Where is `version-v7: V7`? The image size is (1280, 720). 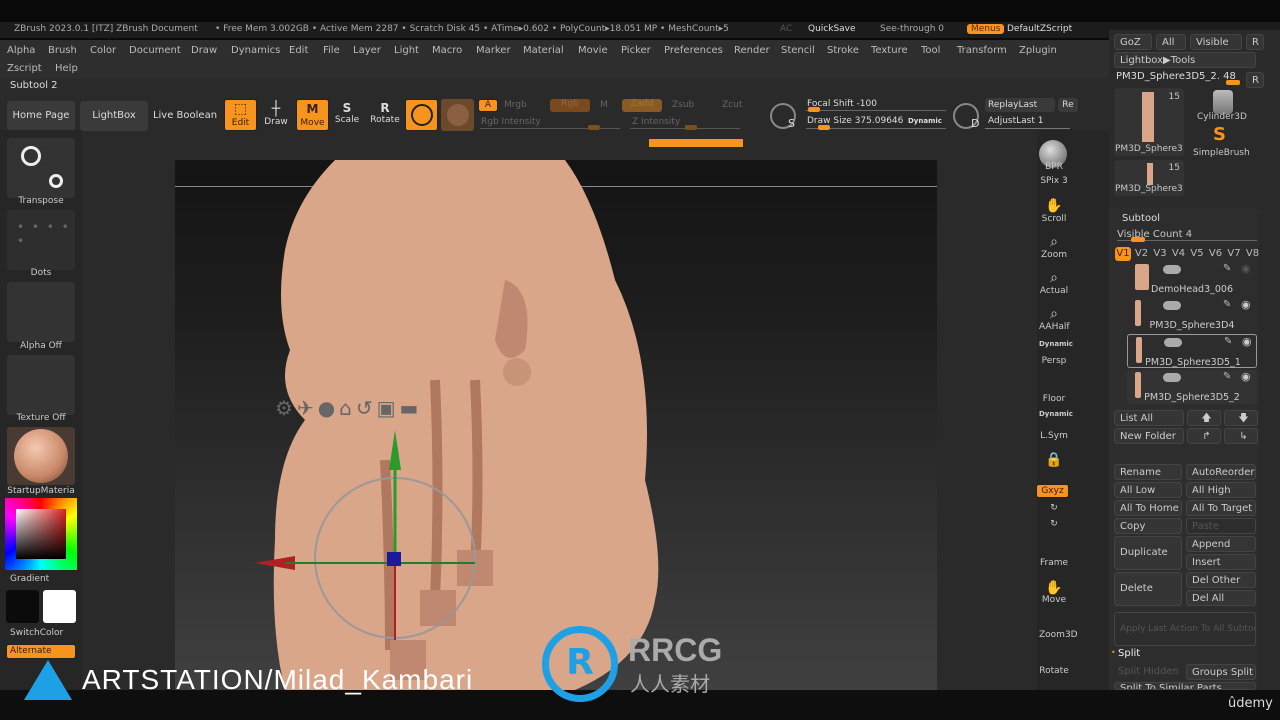 version-v7: V7 is located at coordinates (1234, 254).